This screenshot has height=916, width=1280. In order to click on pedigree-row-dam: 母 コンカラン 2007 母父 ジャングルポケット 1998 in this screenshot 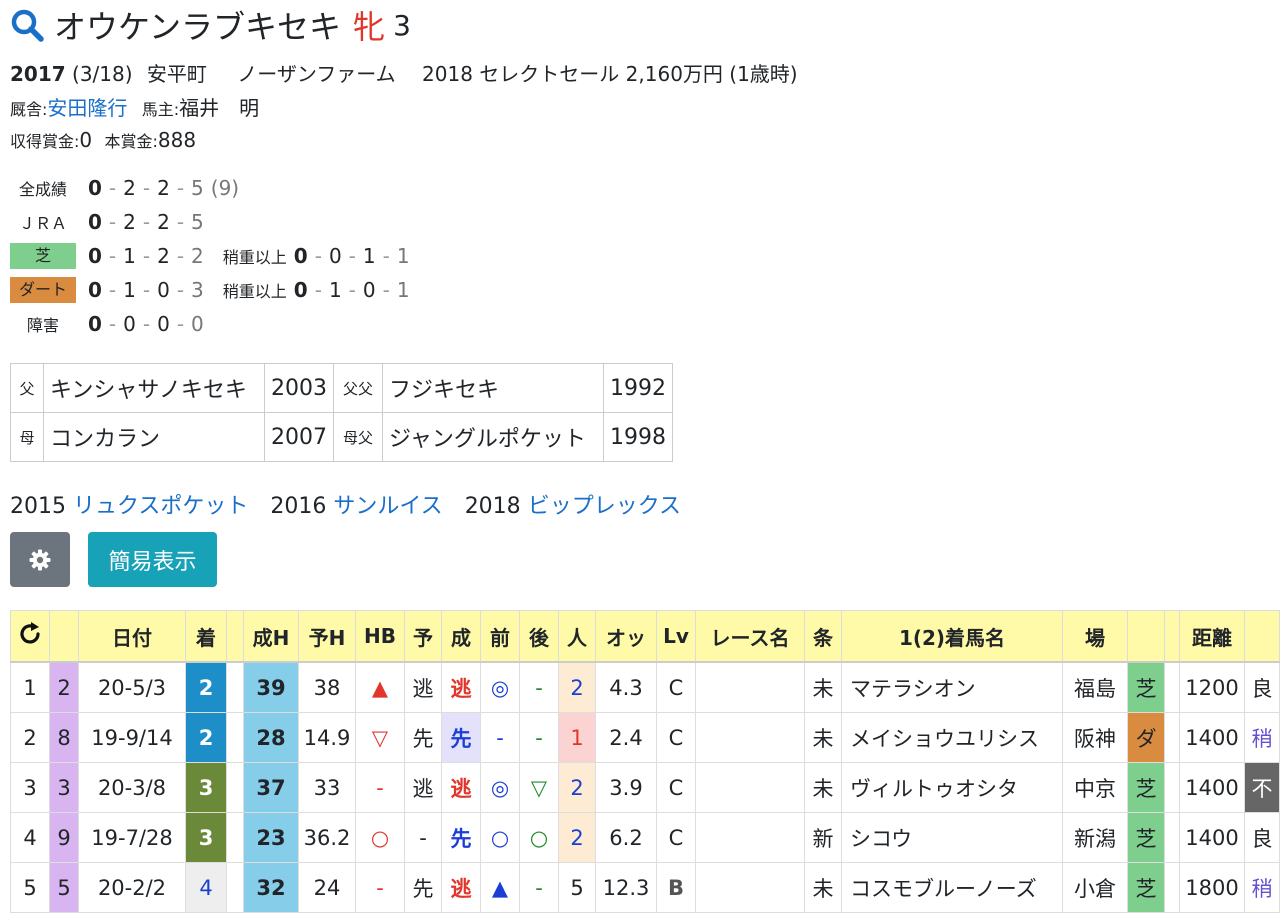, I will do `click(341, 437)`.